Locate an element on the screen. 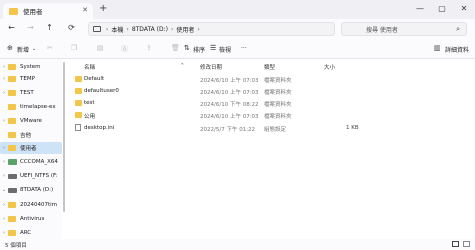 This screenshot has height=250, width=475. breadcrumb-drive: 8TDATA (D:) is located at coordinates (150, 29).